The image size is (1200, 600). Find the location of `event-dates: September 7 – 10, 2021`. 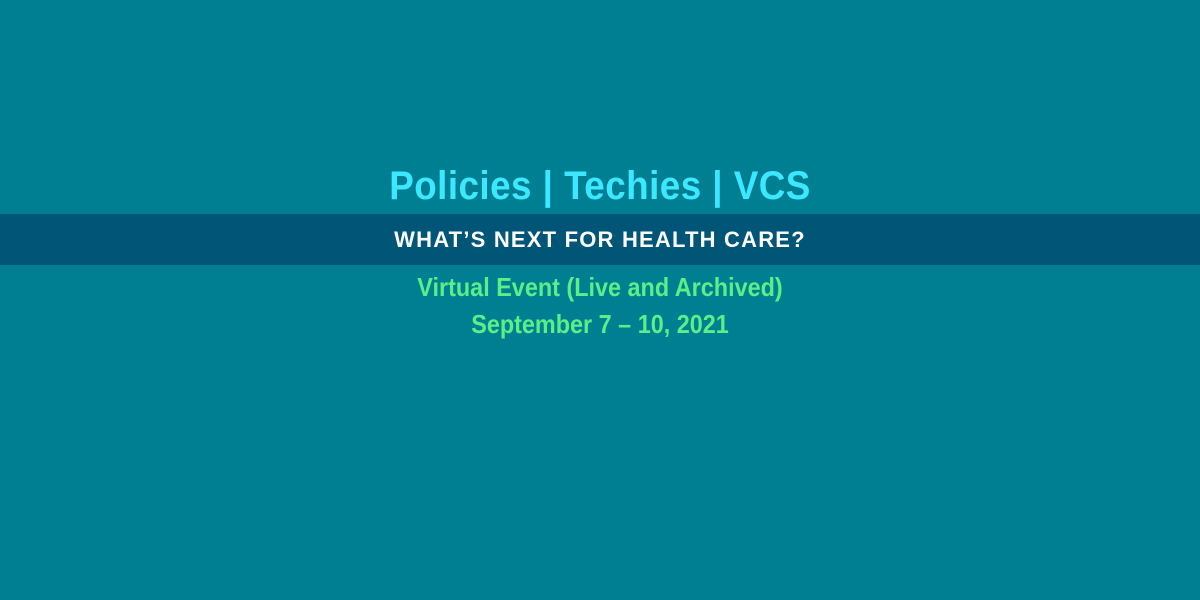

event-dates: September 7 – 10, 2021 is located at coordinates (600, 324).